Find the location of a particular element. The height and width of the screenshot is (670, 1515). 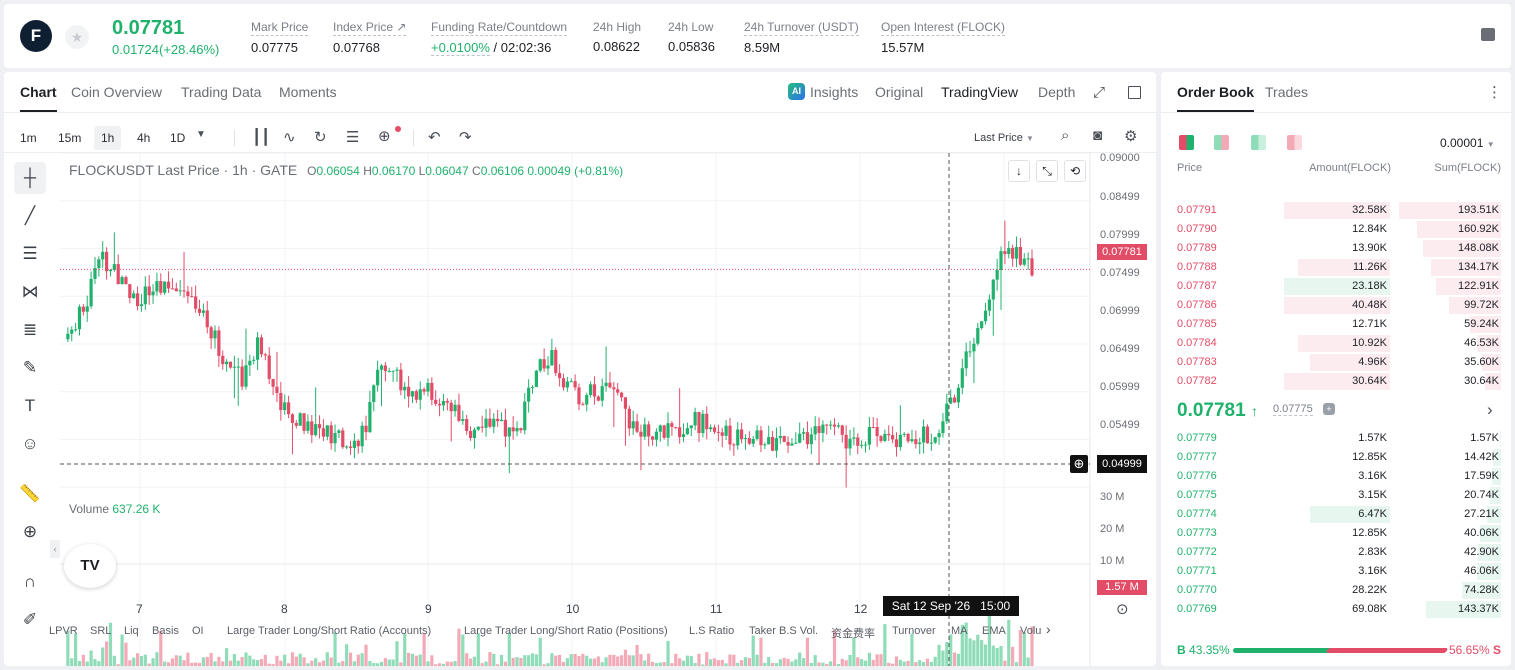

bid-row: 0.07775 3.15K 20.74K is located at coordinates (1336, 495).